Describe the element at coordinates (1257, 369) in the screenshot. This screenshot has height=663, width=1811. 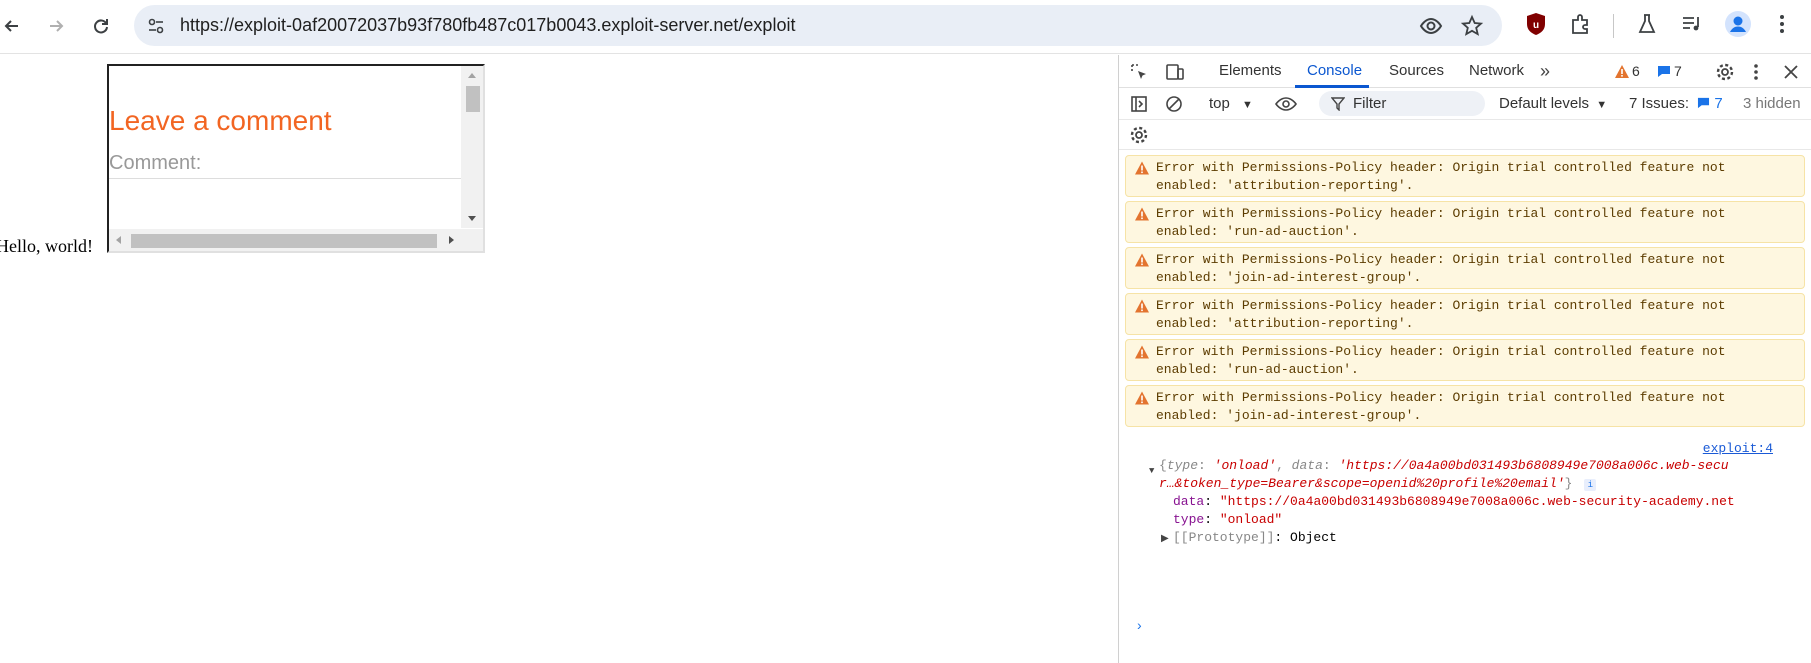
I see `warning-line-2: enabled: 'run-ad-auction'.` at that location.